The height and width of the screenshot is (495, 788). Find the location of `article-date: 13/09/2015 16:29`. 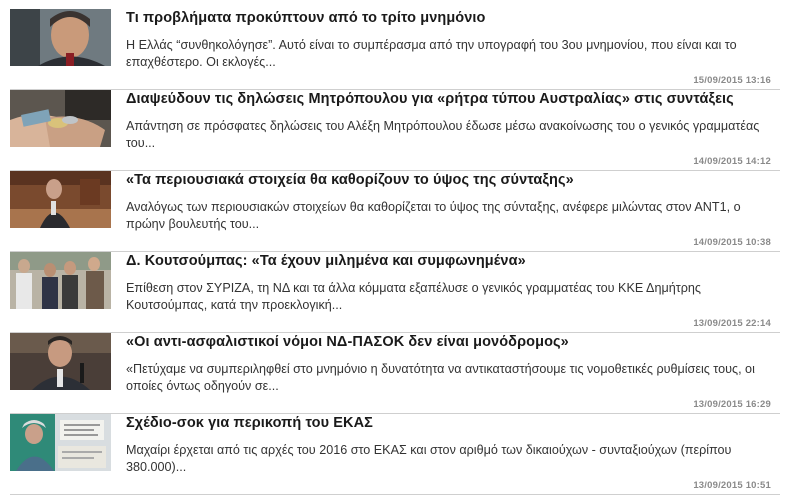

article-date: 13/09/2015 16:29 is located at coordinates (732, 404).